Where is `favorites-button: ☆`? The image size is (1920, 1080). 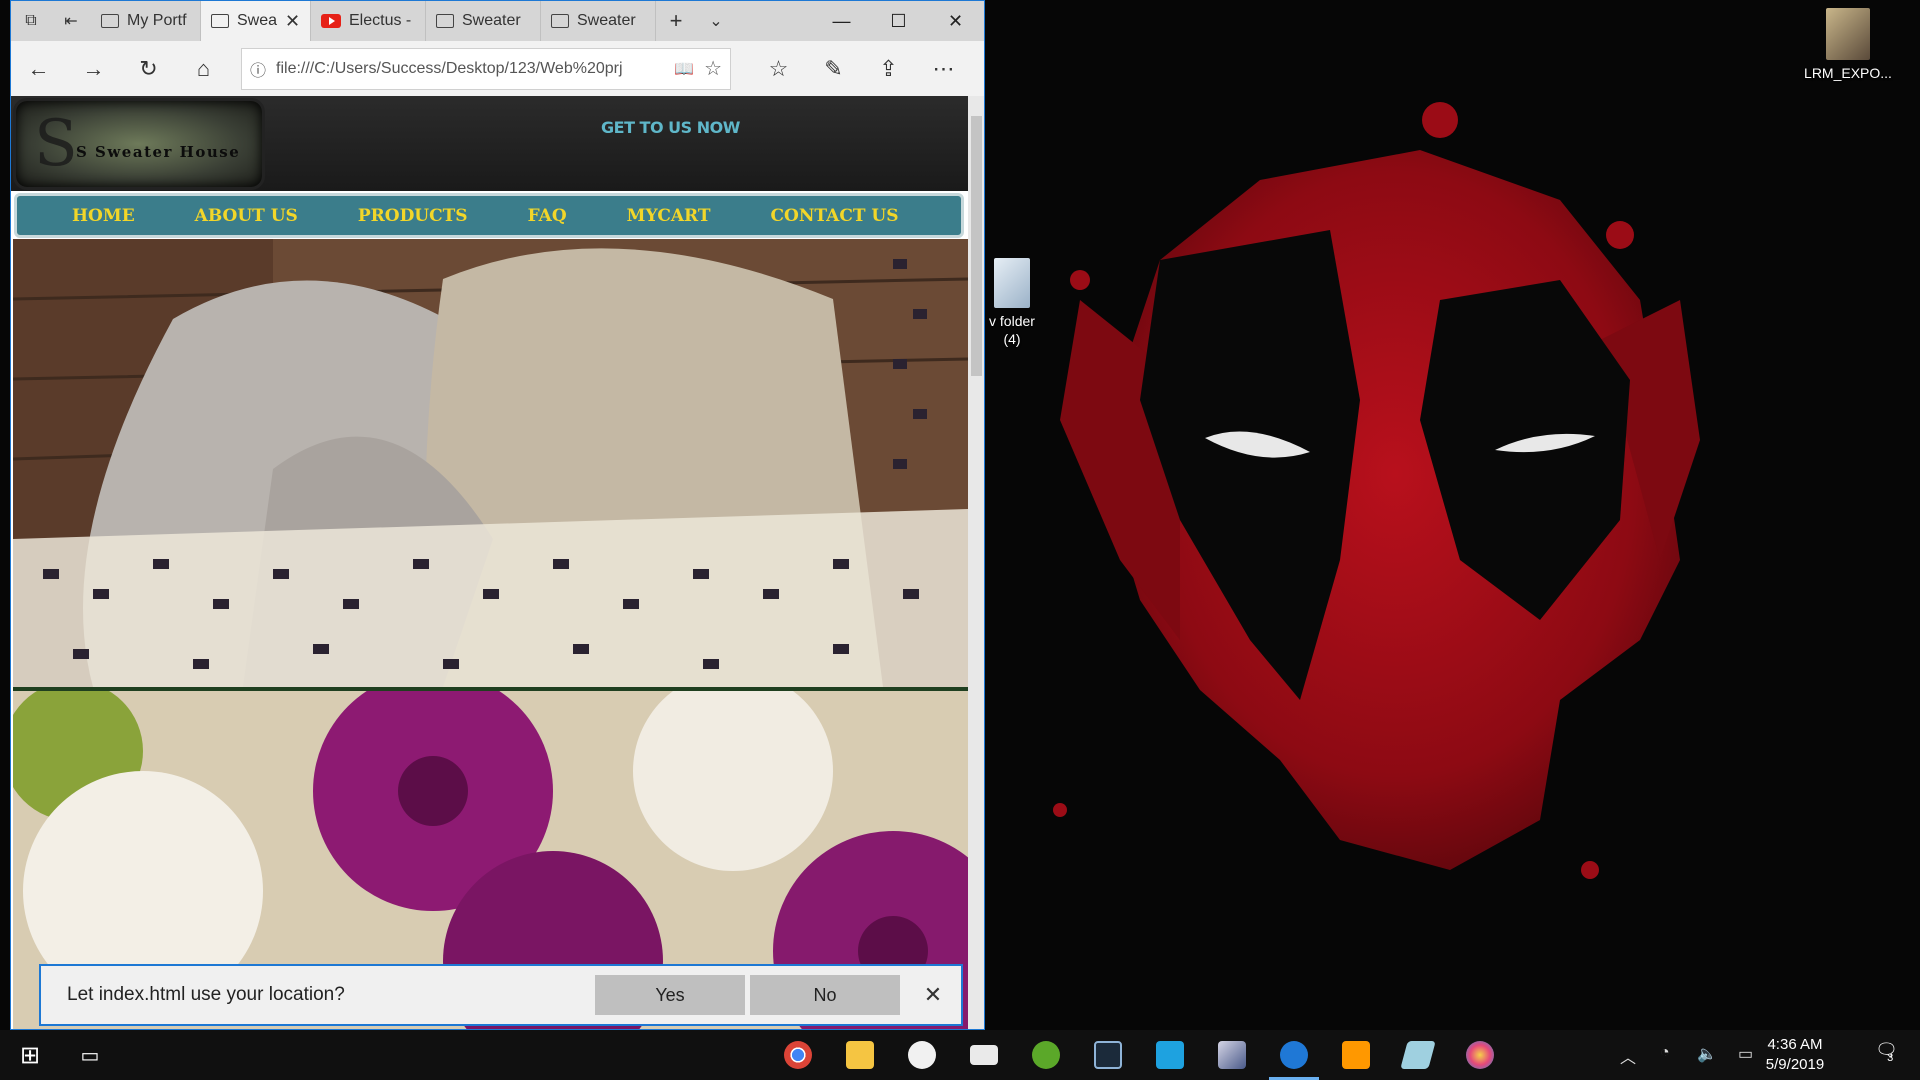
favorites-button: ☆ is located at coordinates (778, 68).